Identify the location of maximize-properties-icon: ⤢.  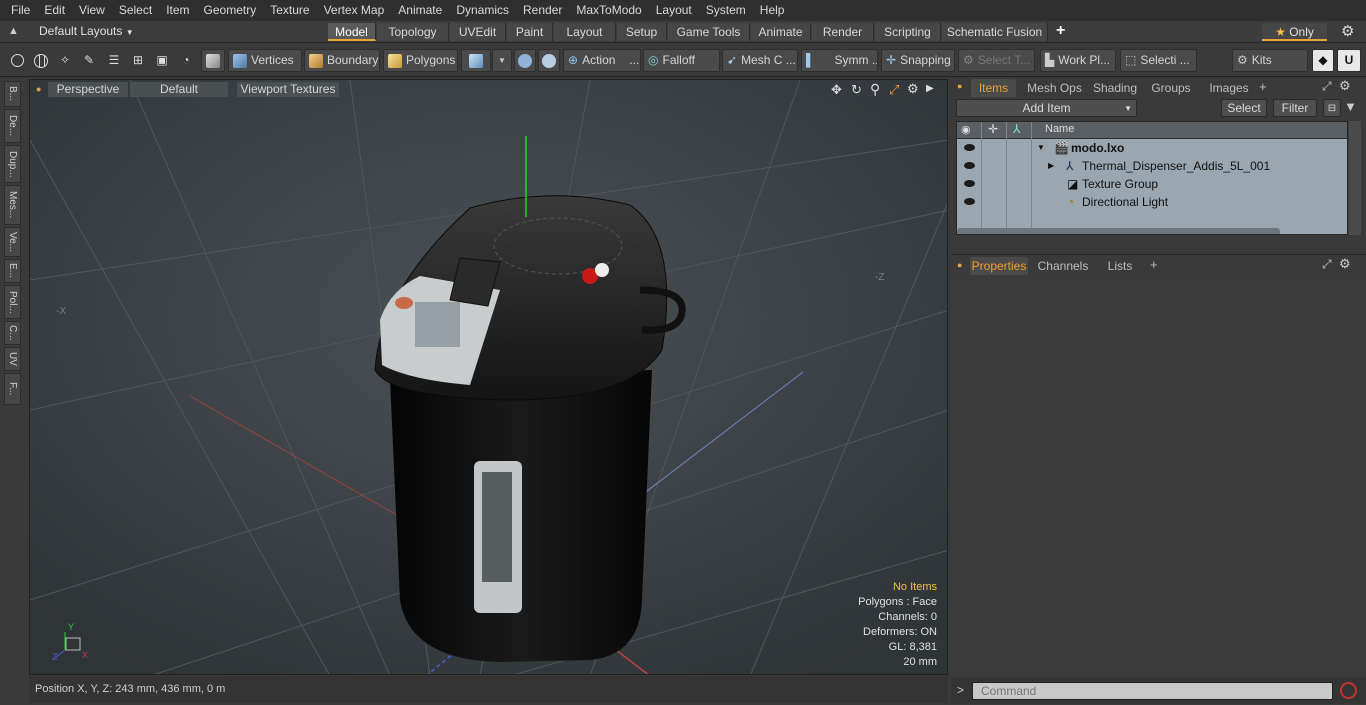
(1327, 264).